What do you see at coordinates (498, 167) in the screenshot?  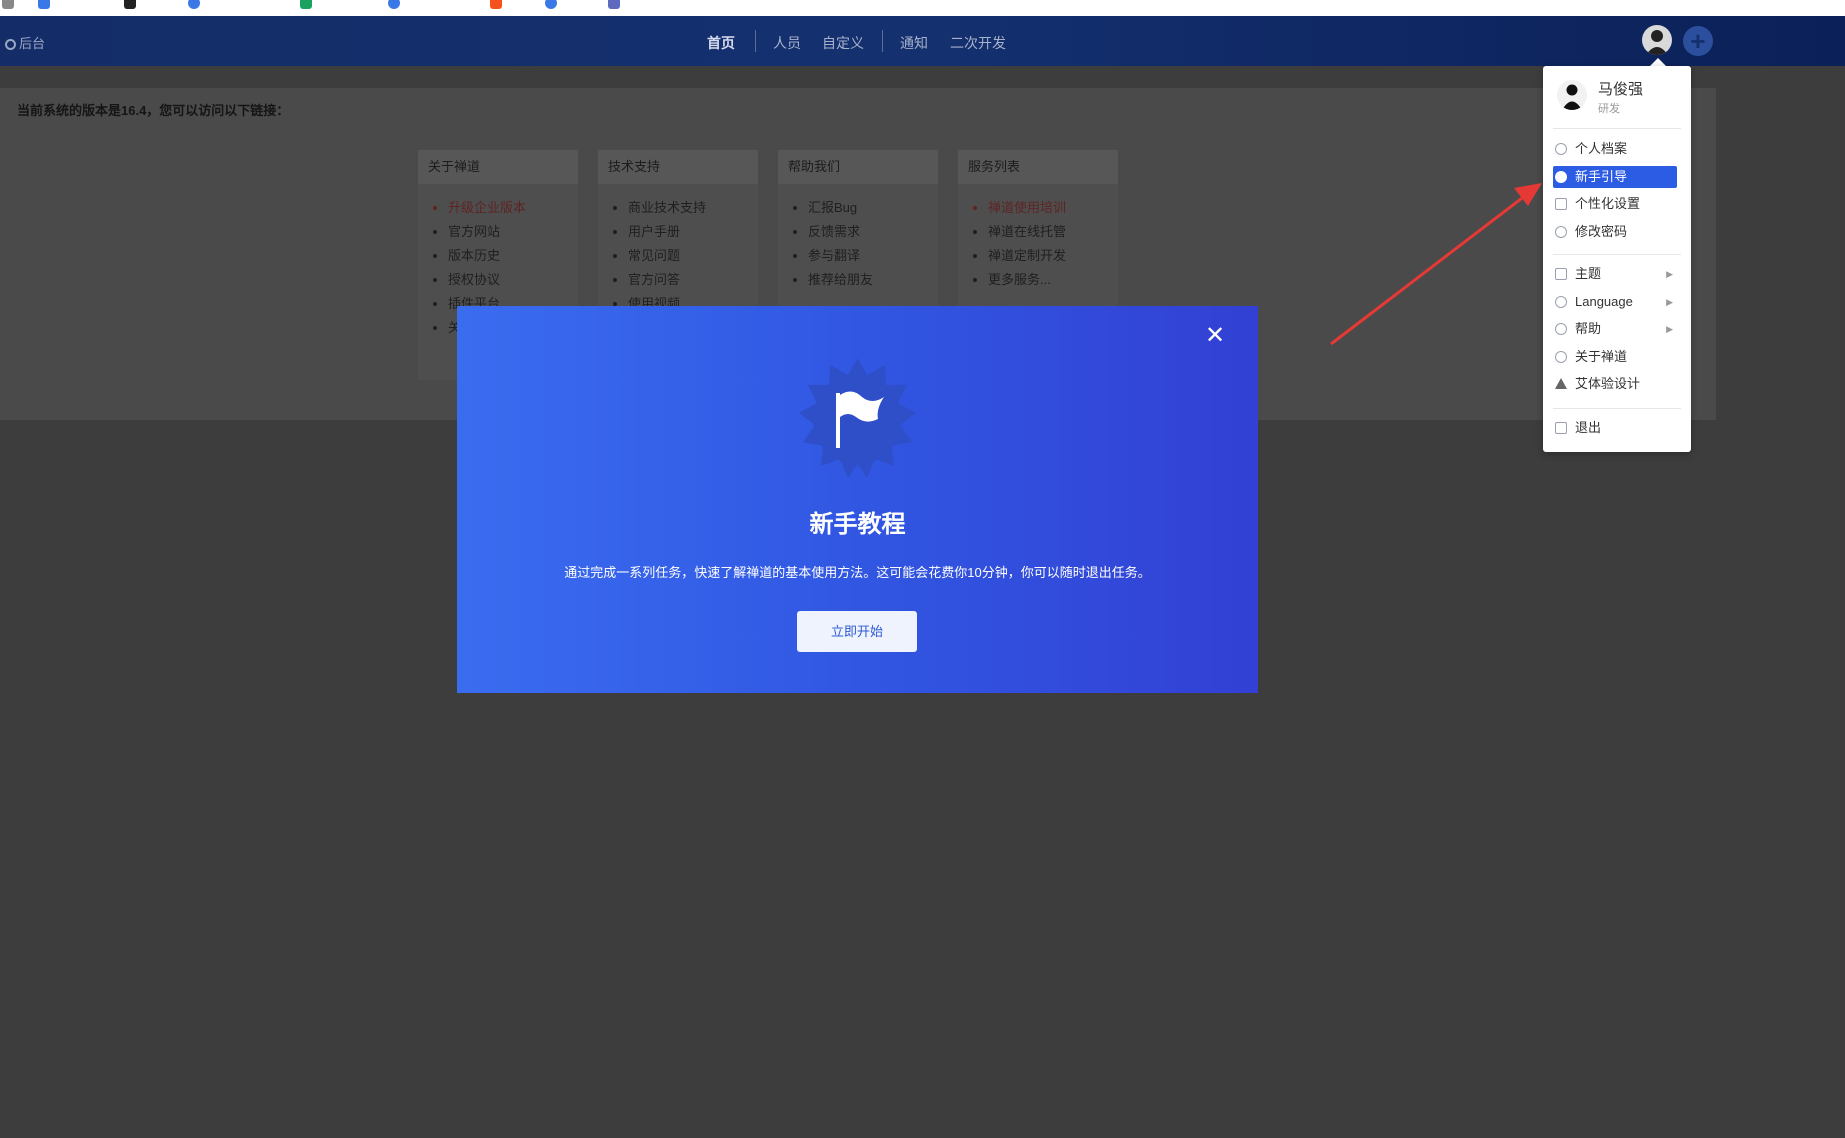 I see `column-title: 关于禅道` at bounding box center [498, 167].